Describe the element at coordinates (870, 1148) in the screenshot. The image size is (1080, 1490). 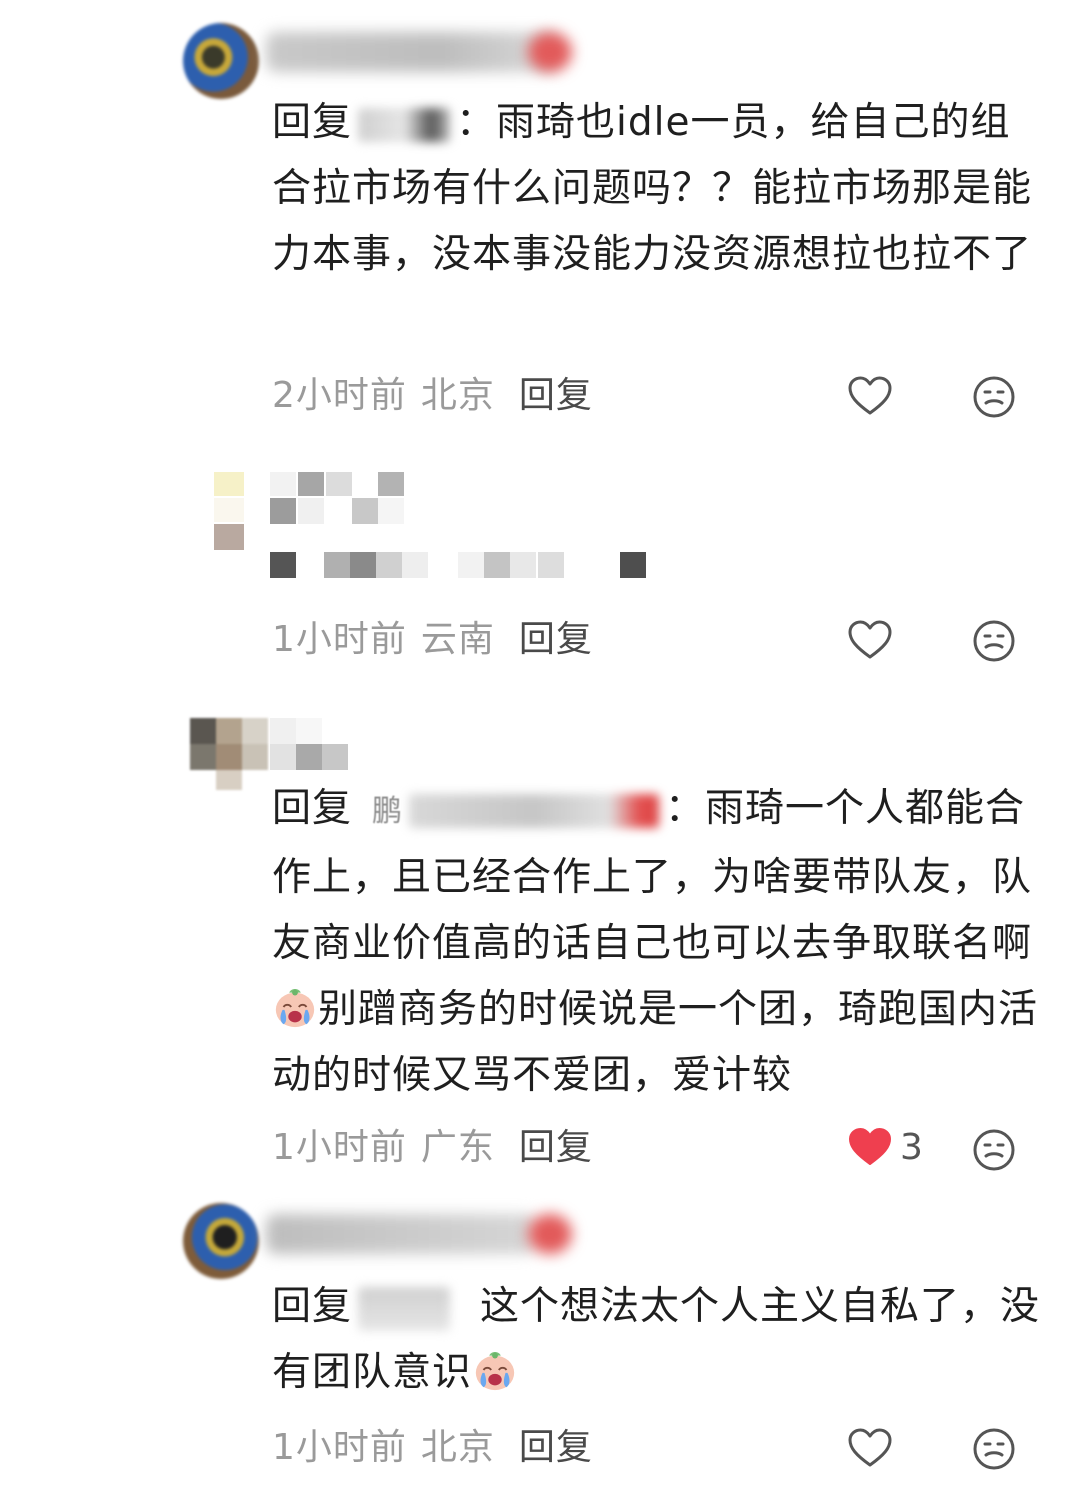
I see `heart-filled-icon` at that location.